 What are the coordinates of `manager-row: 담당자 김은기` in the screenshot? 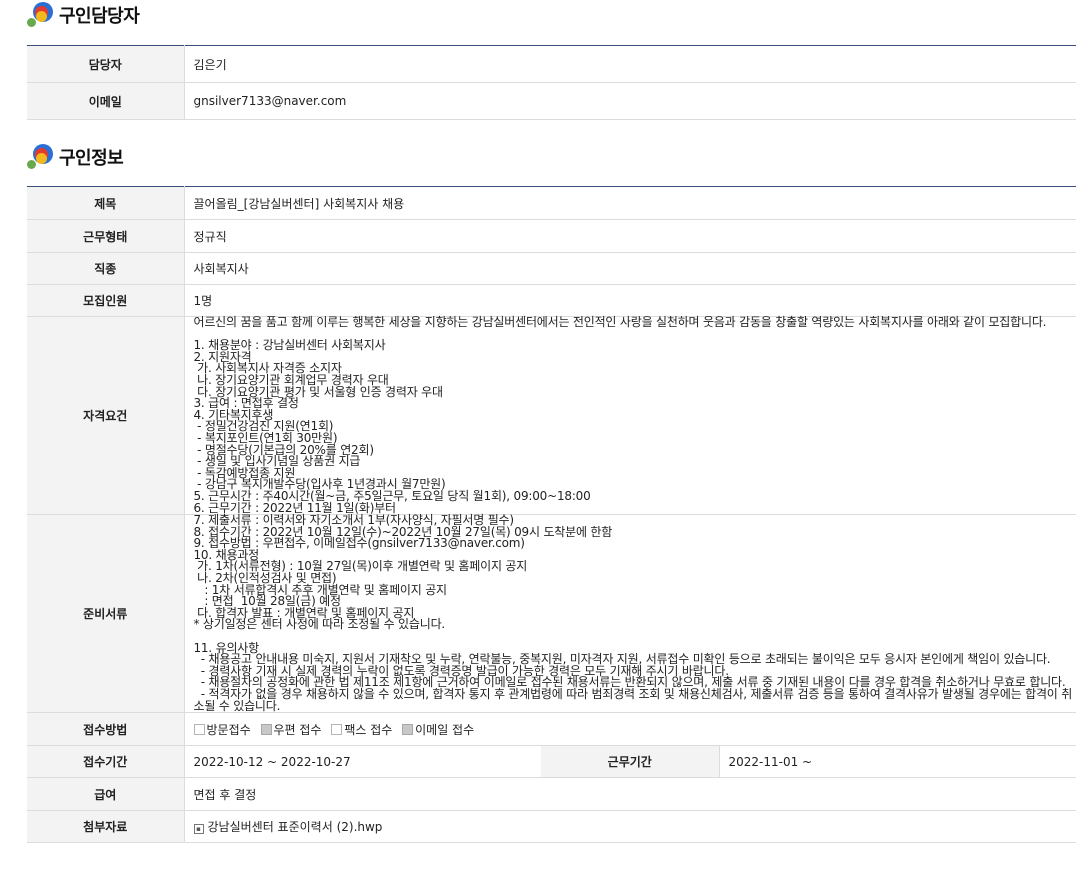 It's located at (551, 64).